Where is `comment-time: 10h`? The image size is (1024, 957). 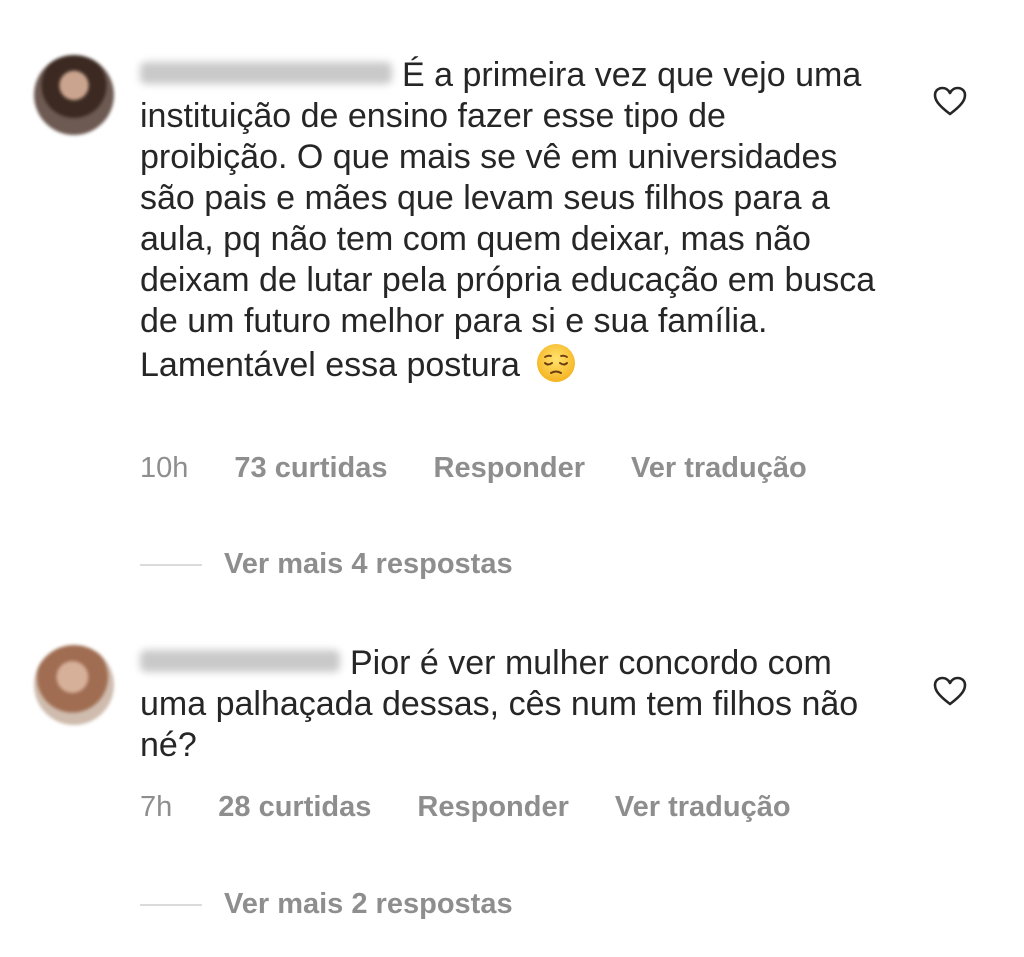 comment-time: 10h is located at coordinates (164, 468).